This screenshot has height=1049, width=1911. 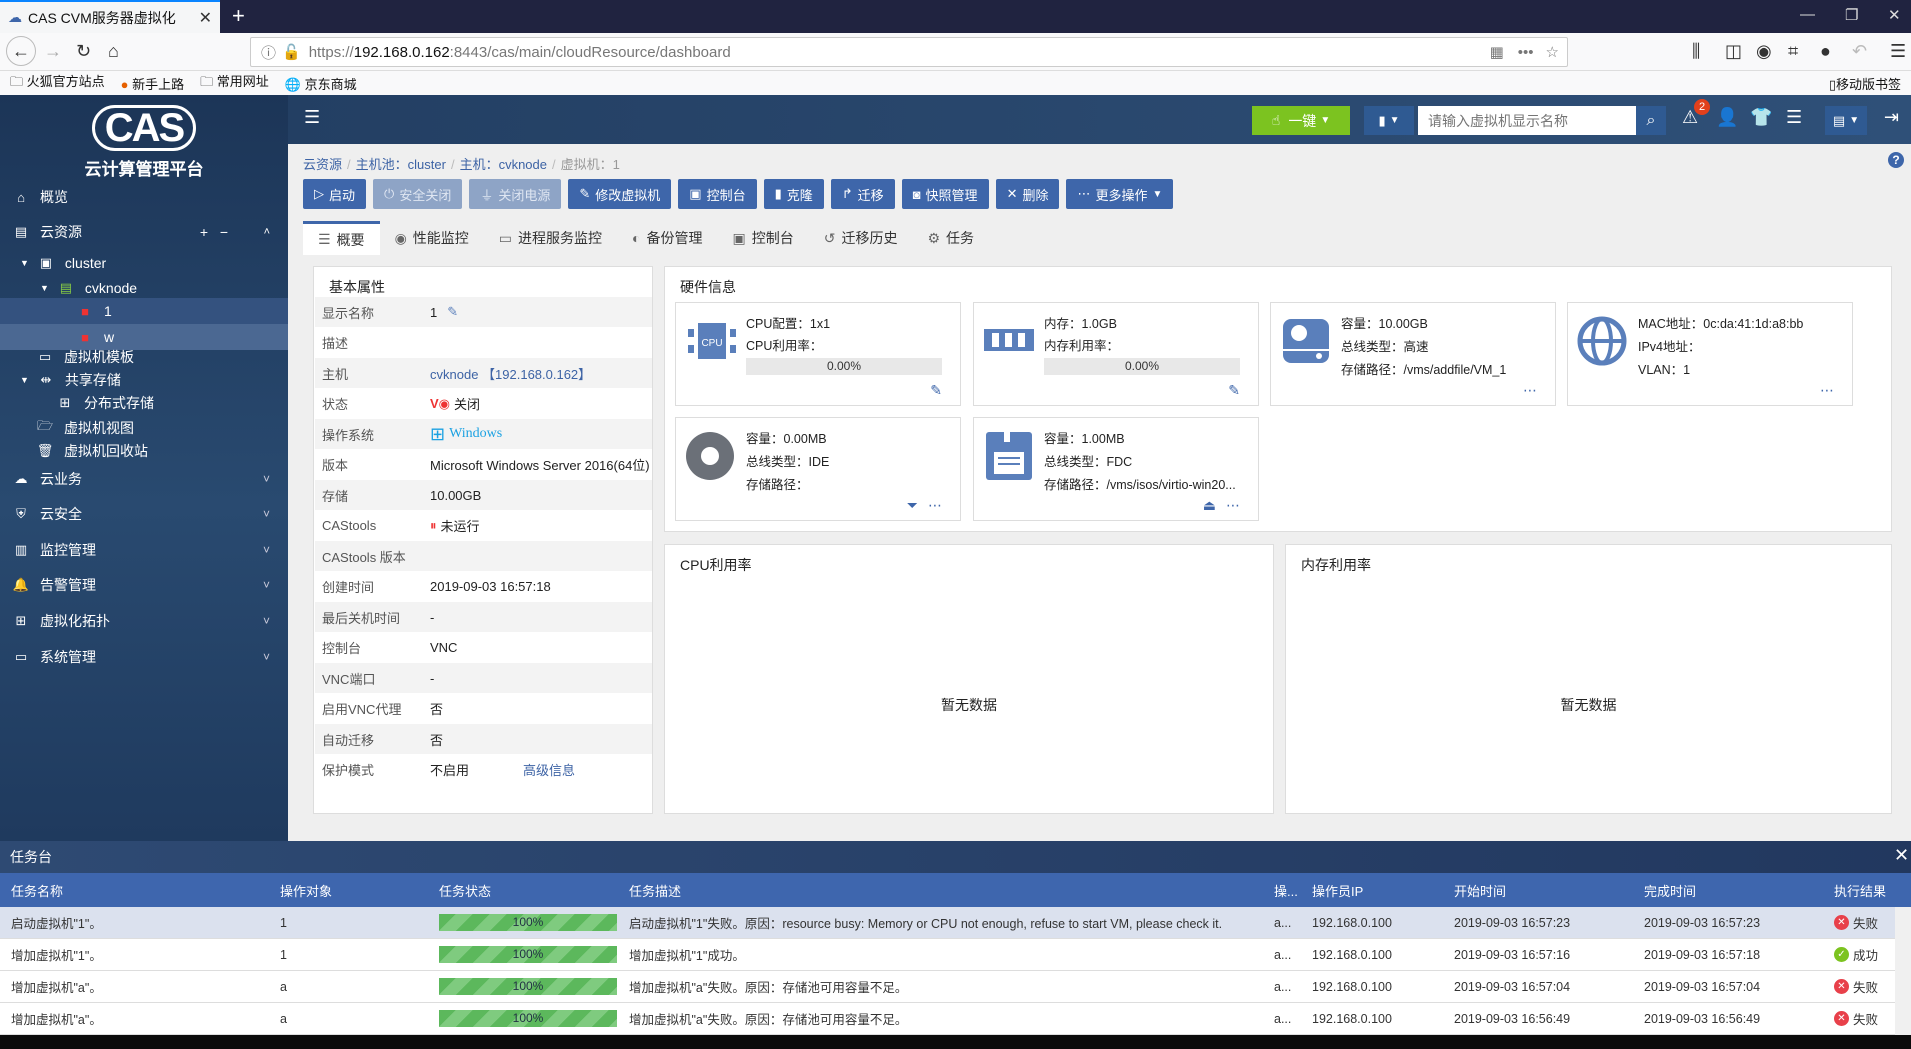 What do you see at coordinates (144, 263) in the screenshot?
I see `tree-cluster: ▼ ▣ cluster` at bounding box center [144, 263].